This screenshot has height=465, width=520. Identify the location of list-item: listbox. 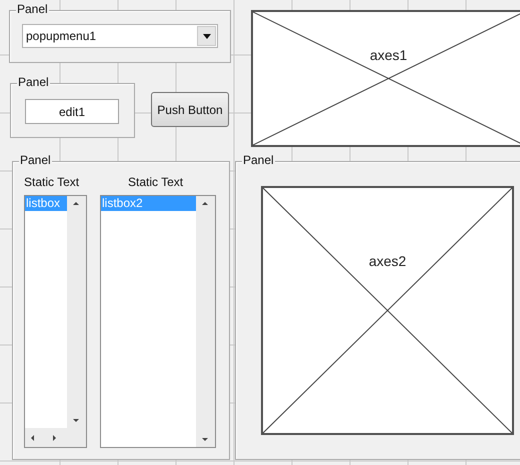
(46, 203).